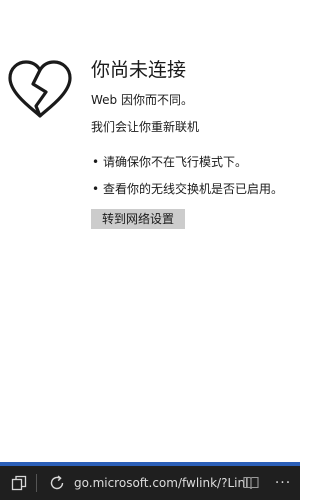  I want to click on network-settings-button: 转到网络设置, so click(138, 219).